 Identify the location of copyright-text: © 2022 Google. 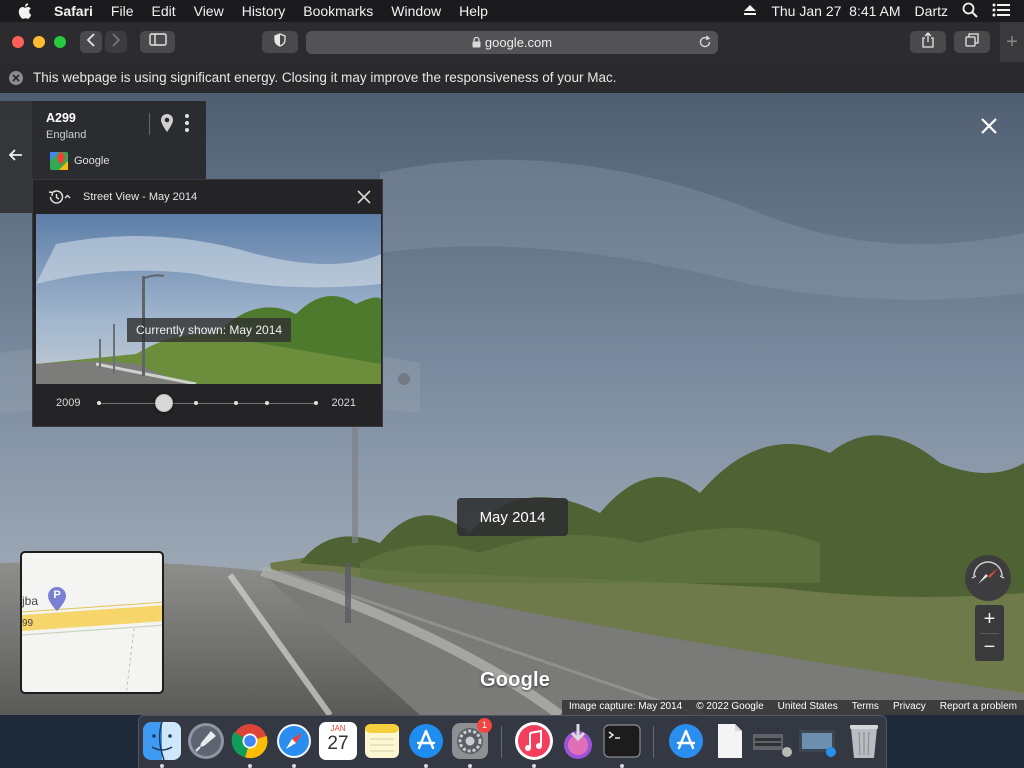
(730, 707).